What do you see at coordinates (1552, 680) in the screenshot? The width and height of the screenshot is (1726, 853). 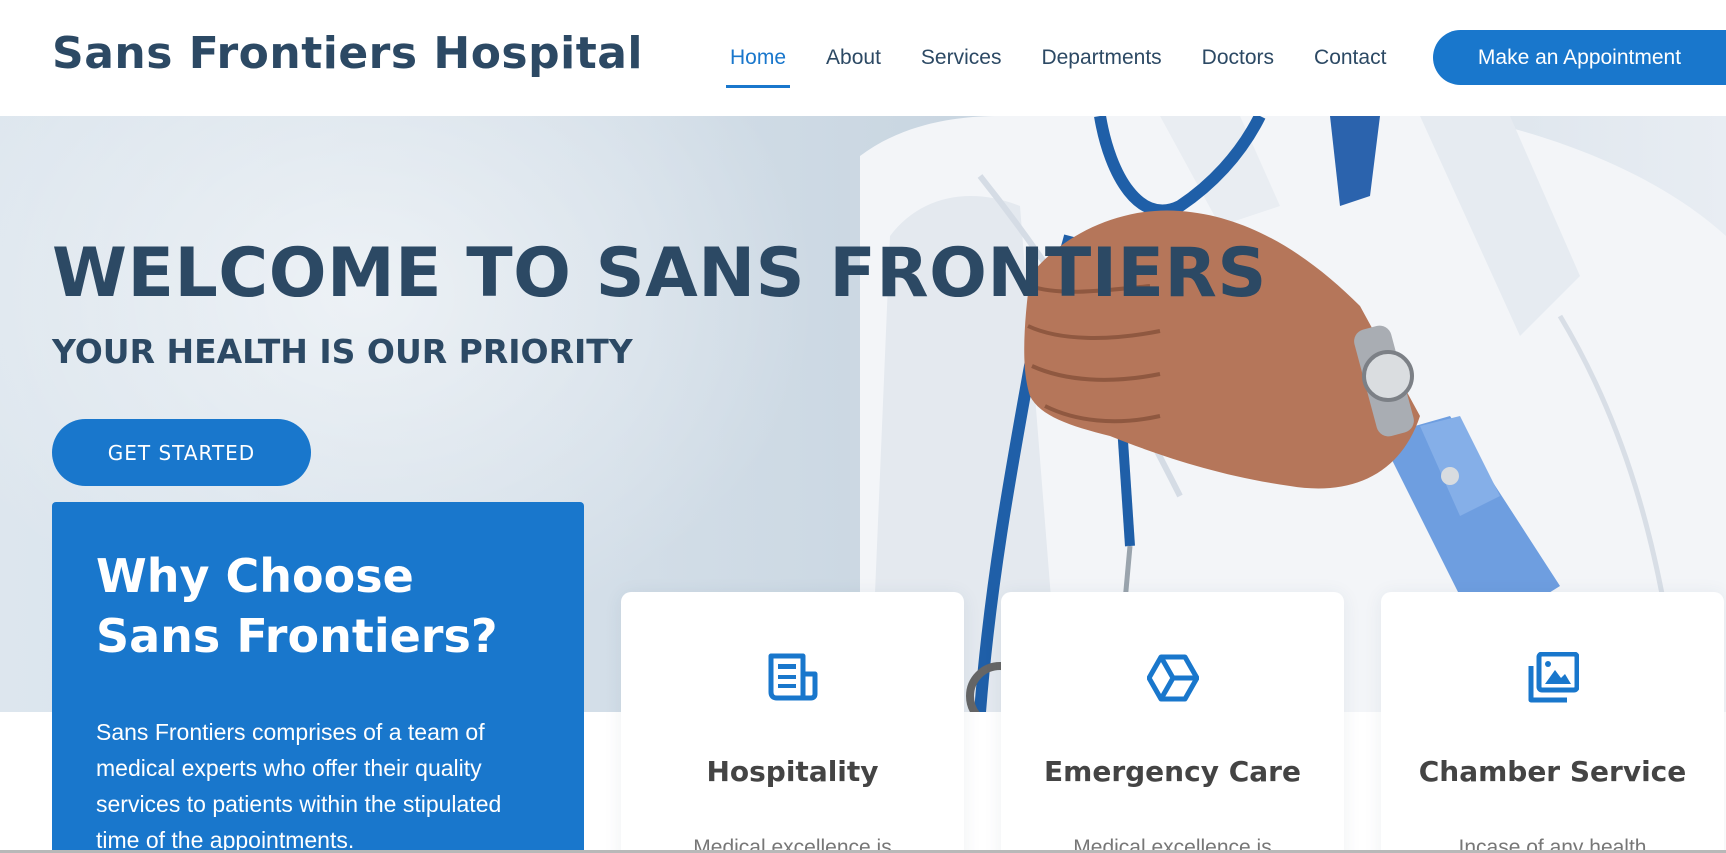 I see `images-icon` at bounding box center [1552, 680].